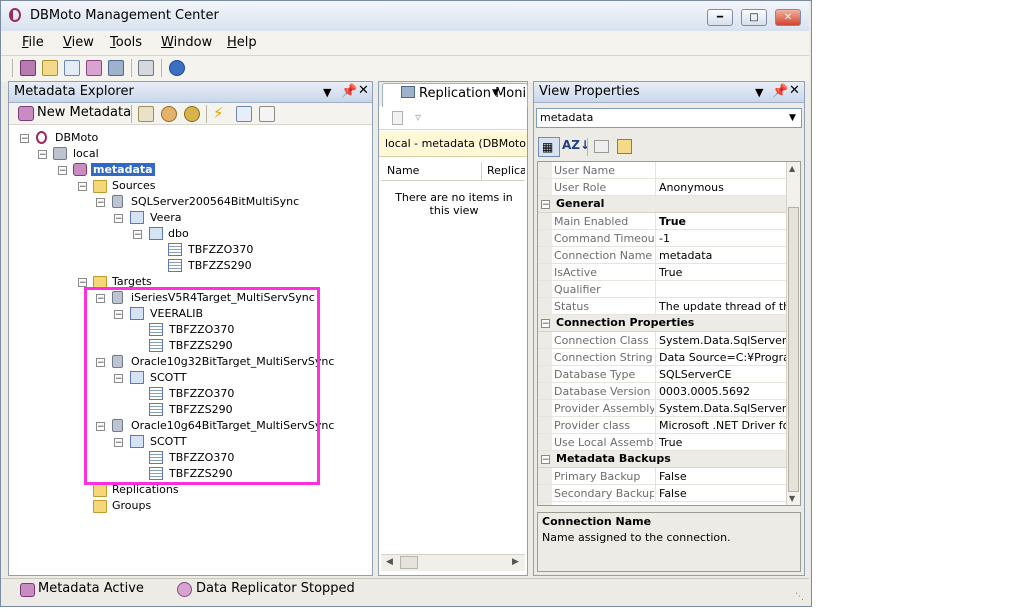 The image size is (1017, 609). I want to click on tree-node-source-db: Veera, so click(165, 218).